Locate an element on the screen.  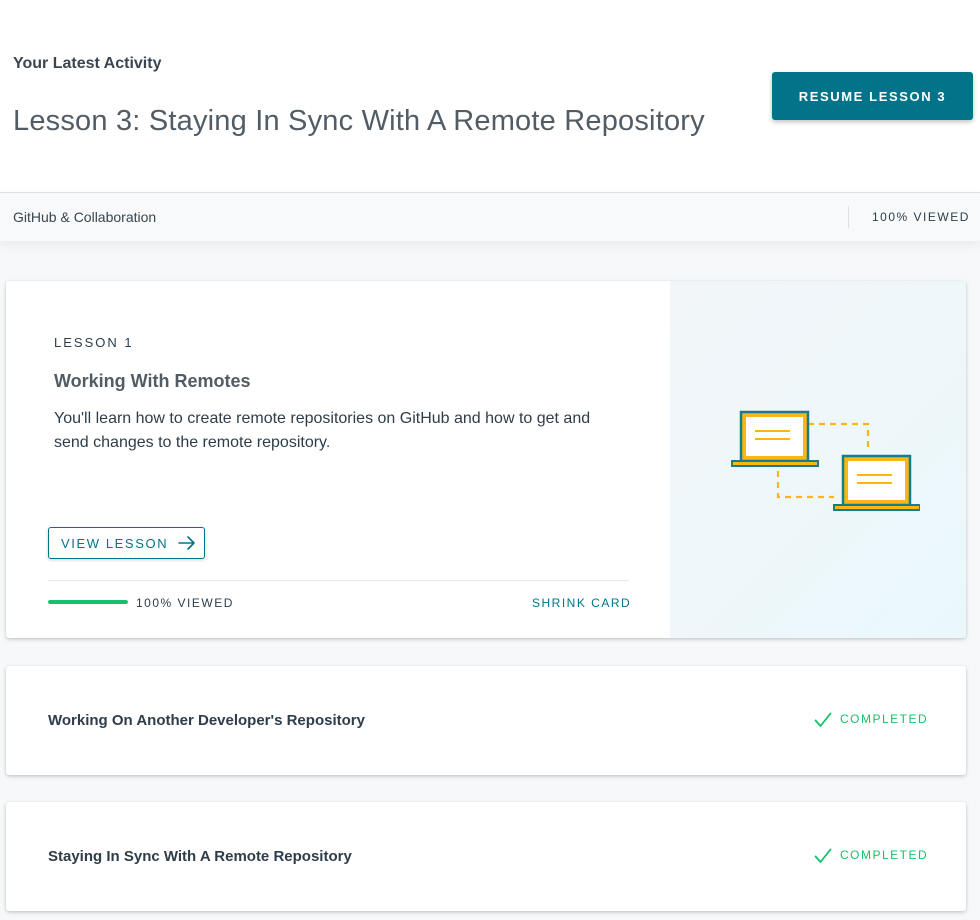
lesson-illustration-panel is located at coordinates (818, 459).